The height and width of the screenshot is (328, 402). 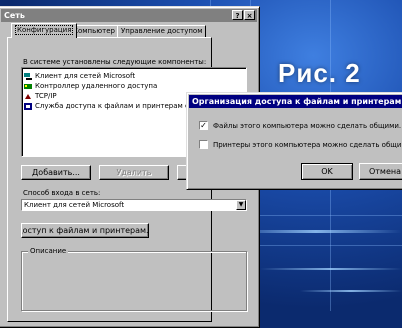 I want to click on tab-configuration: Конфигурация, so click(x=44, y=30).